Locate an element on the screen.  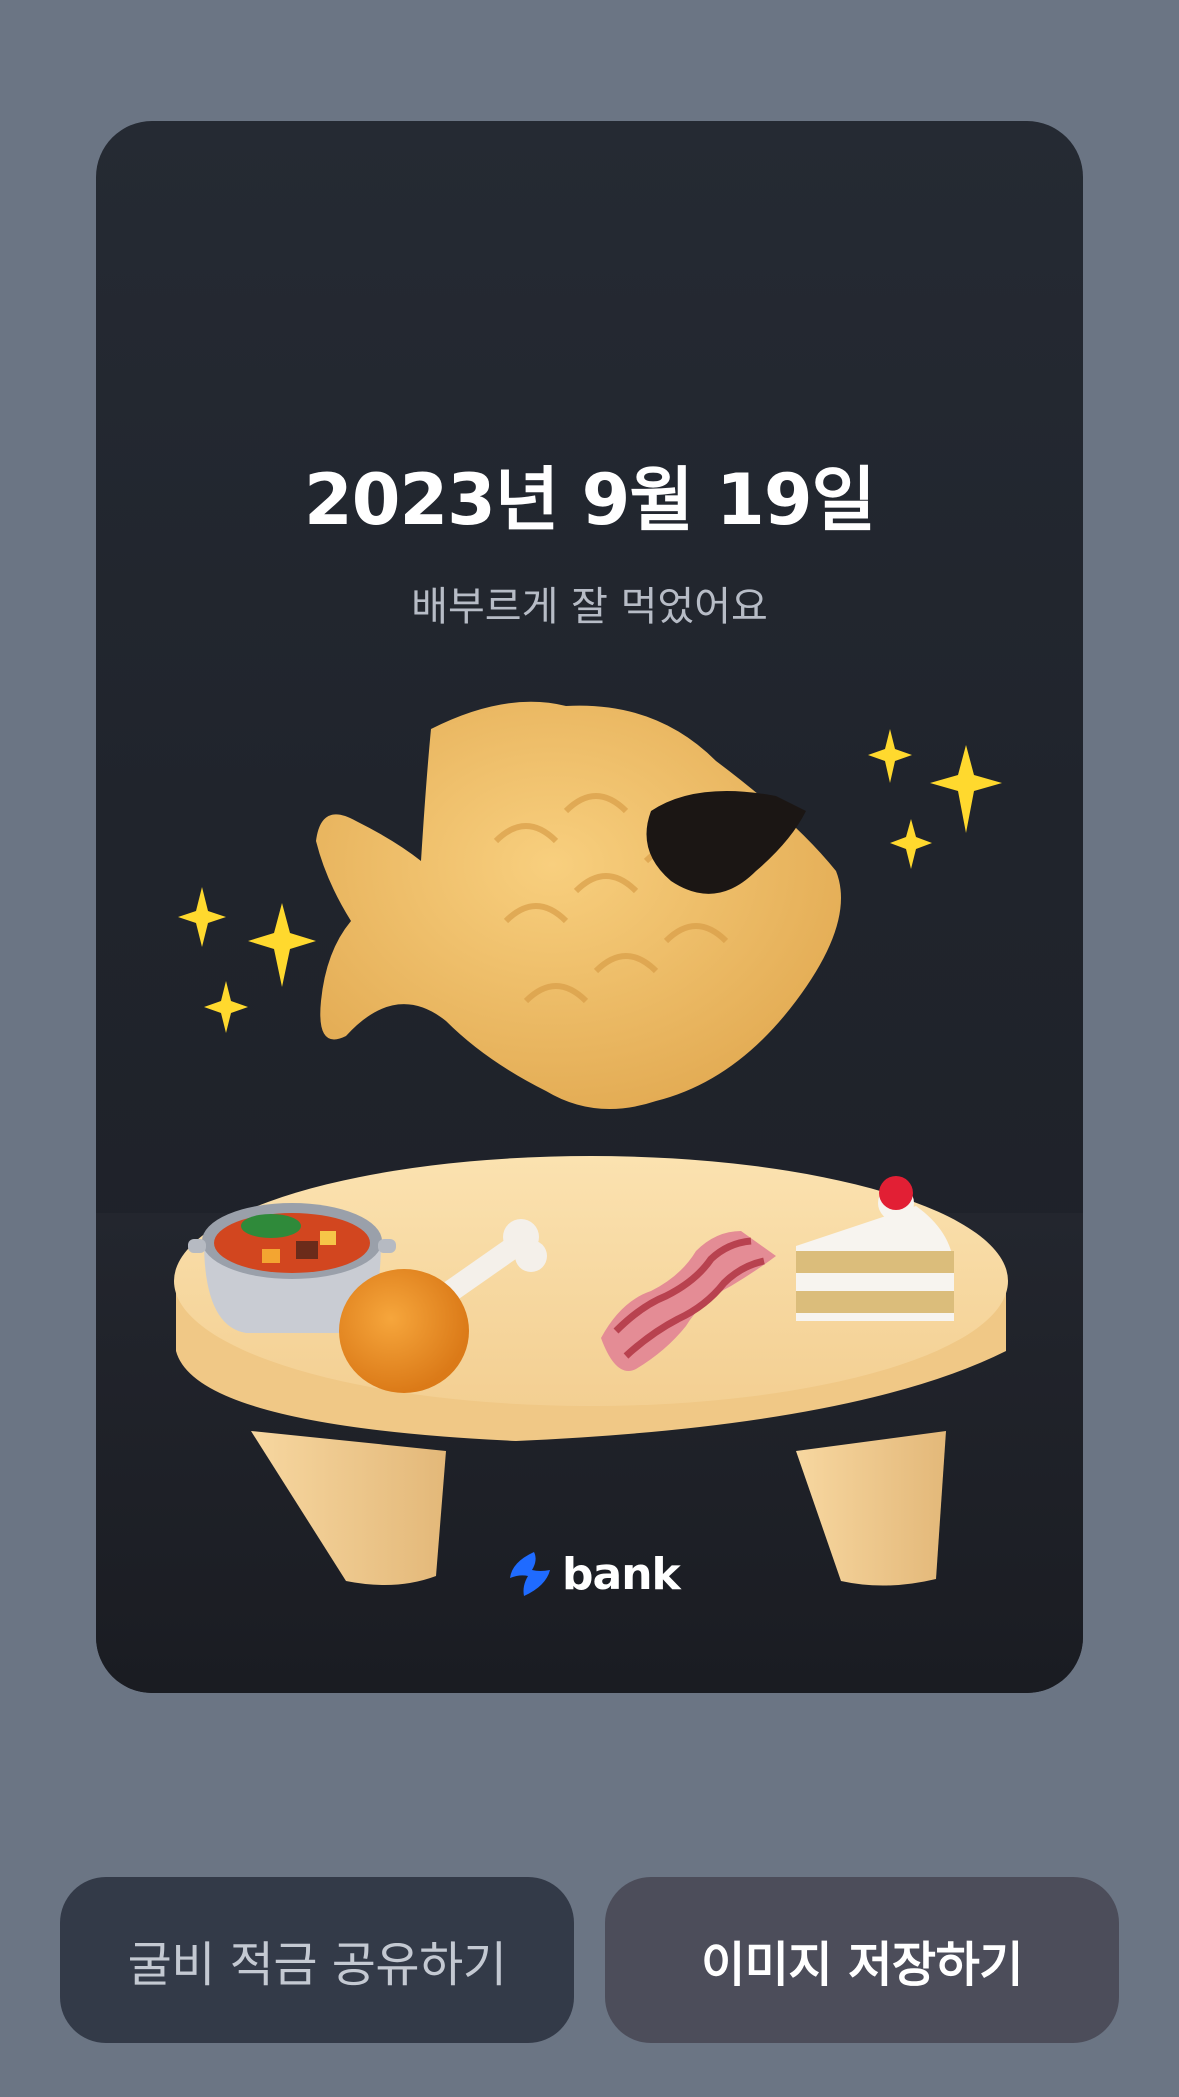
share-savings-button: 굴비 적금 공유하기 is located at coordinates (317, 1960).